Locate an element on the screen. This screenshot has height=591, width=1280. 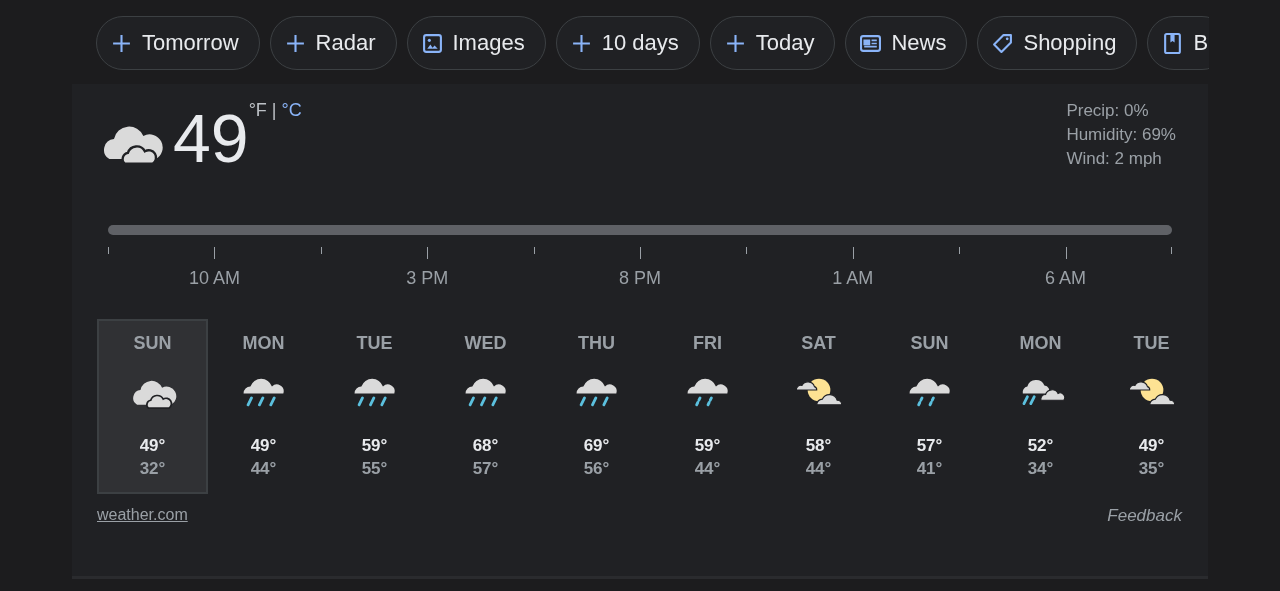
chip-button: B is located at coordinates (1178, 43).